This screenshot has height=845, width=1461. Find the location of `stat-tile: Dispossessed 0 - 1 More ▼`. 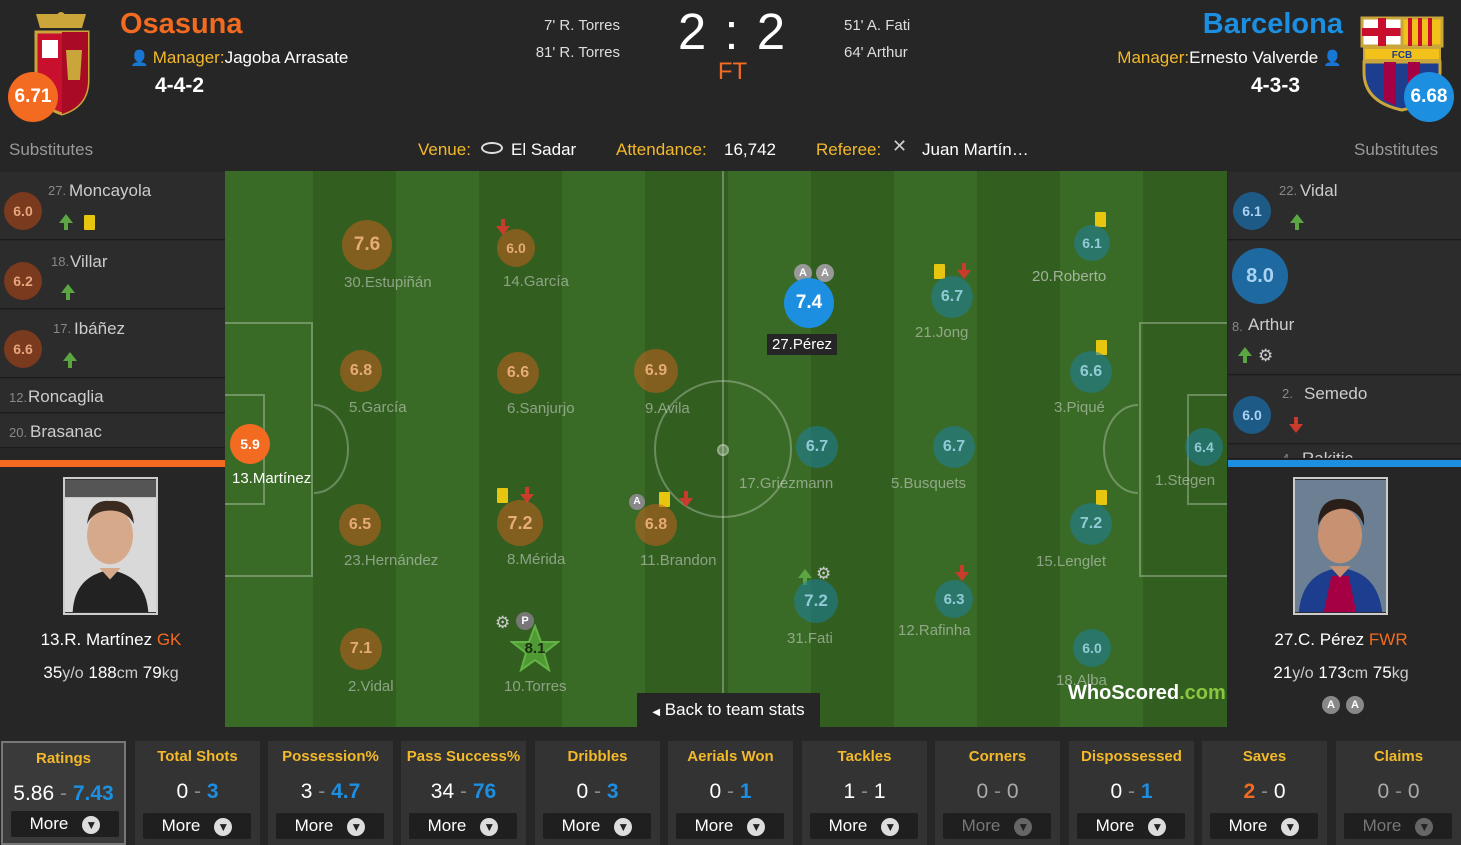

stat-tile: Dispossessed 0 - 1 More ▼ is located at coordinates (1131, 793).